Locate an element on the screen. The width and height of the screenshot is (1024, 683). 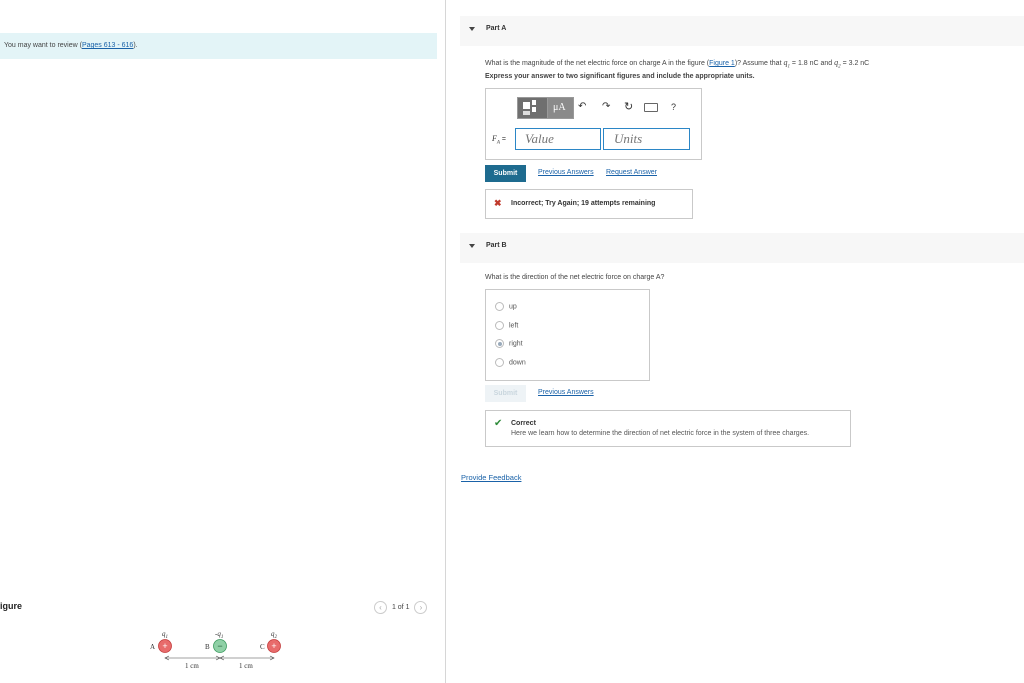
charges-figure: q1 -q1 q2 A B C + − + 1 cm 1 cm is located at coordinates (215, 650).